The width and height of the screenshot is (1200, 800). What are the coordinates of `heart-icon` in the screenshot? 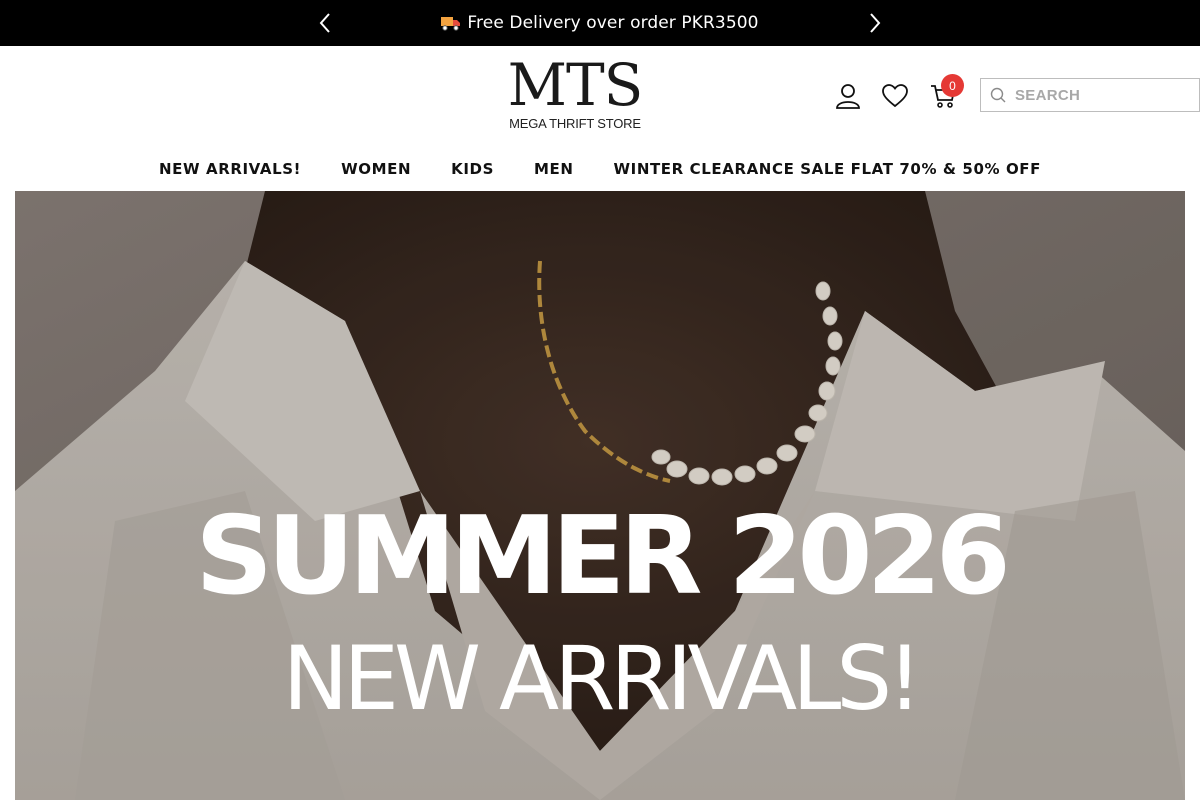 It's located at (895, 96).